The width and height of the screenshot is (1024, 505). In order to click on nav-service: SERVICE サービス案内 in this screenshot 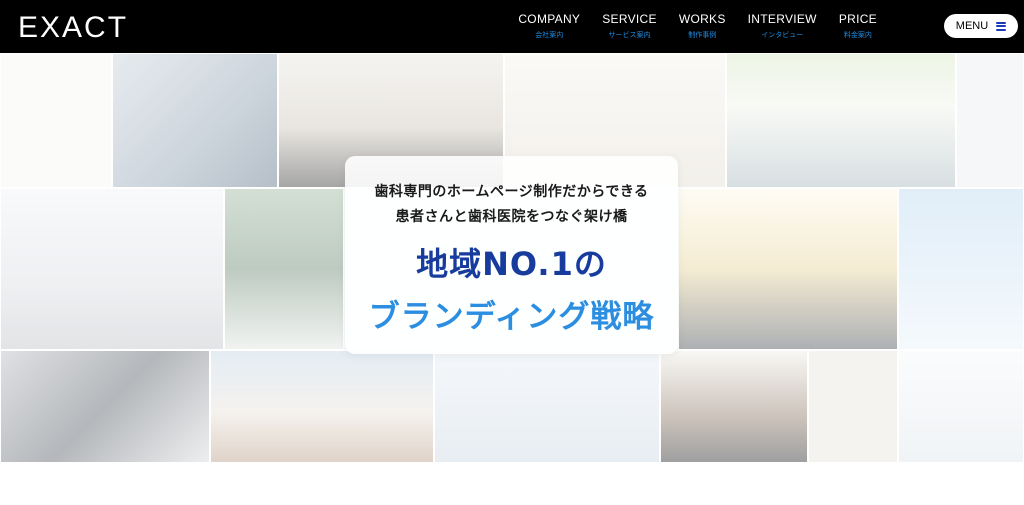, I will do `click(629, 26)`.